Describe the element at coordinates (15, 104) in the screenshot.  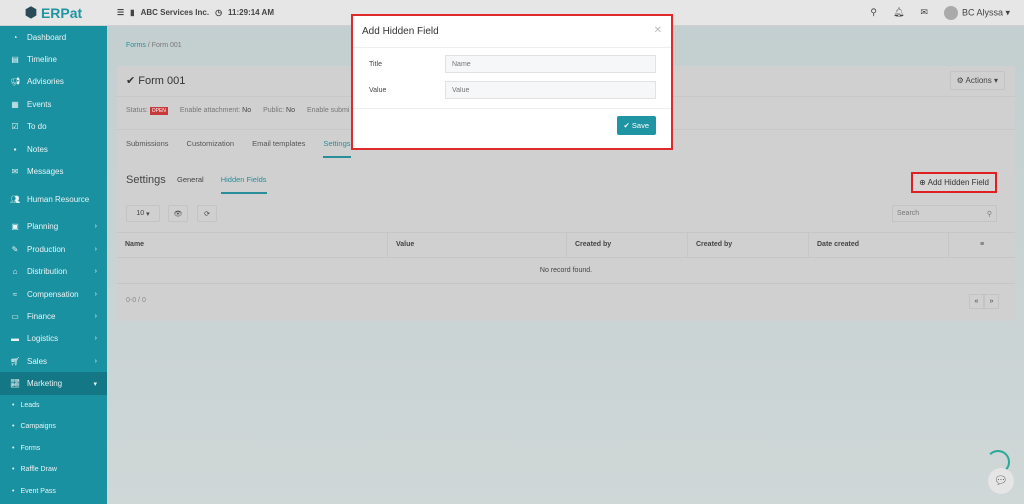
I see `calendar-icon: ▦` at that location.